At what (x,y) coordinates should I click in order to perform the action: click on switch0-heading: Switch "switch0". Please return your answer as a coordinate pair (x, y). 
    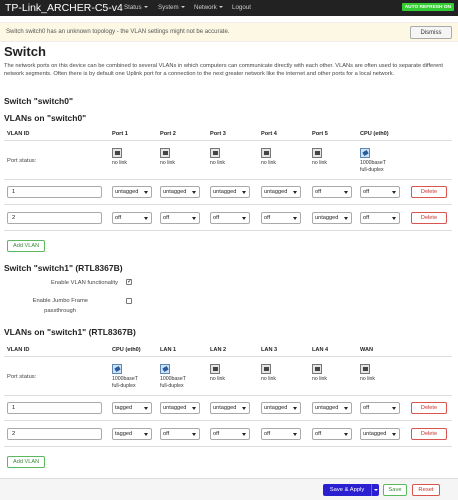
    Looking at the image, I should click on (38, 101).